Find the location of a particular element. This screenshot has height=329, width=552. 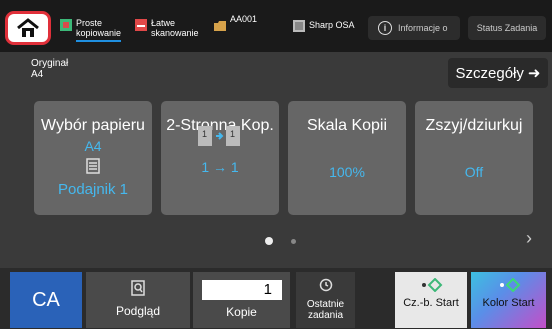

job-status-label: Status Zadania is located at coordinates (507, 28).